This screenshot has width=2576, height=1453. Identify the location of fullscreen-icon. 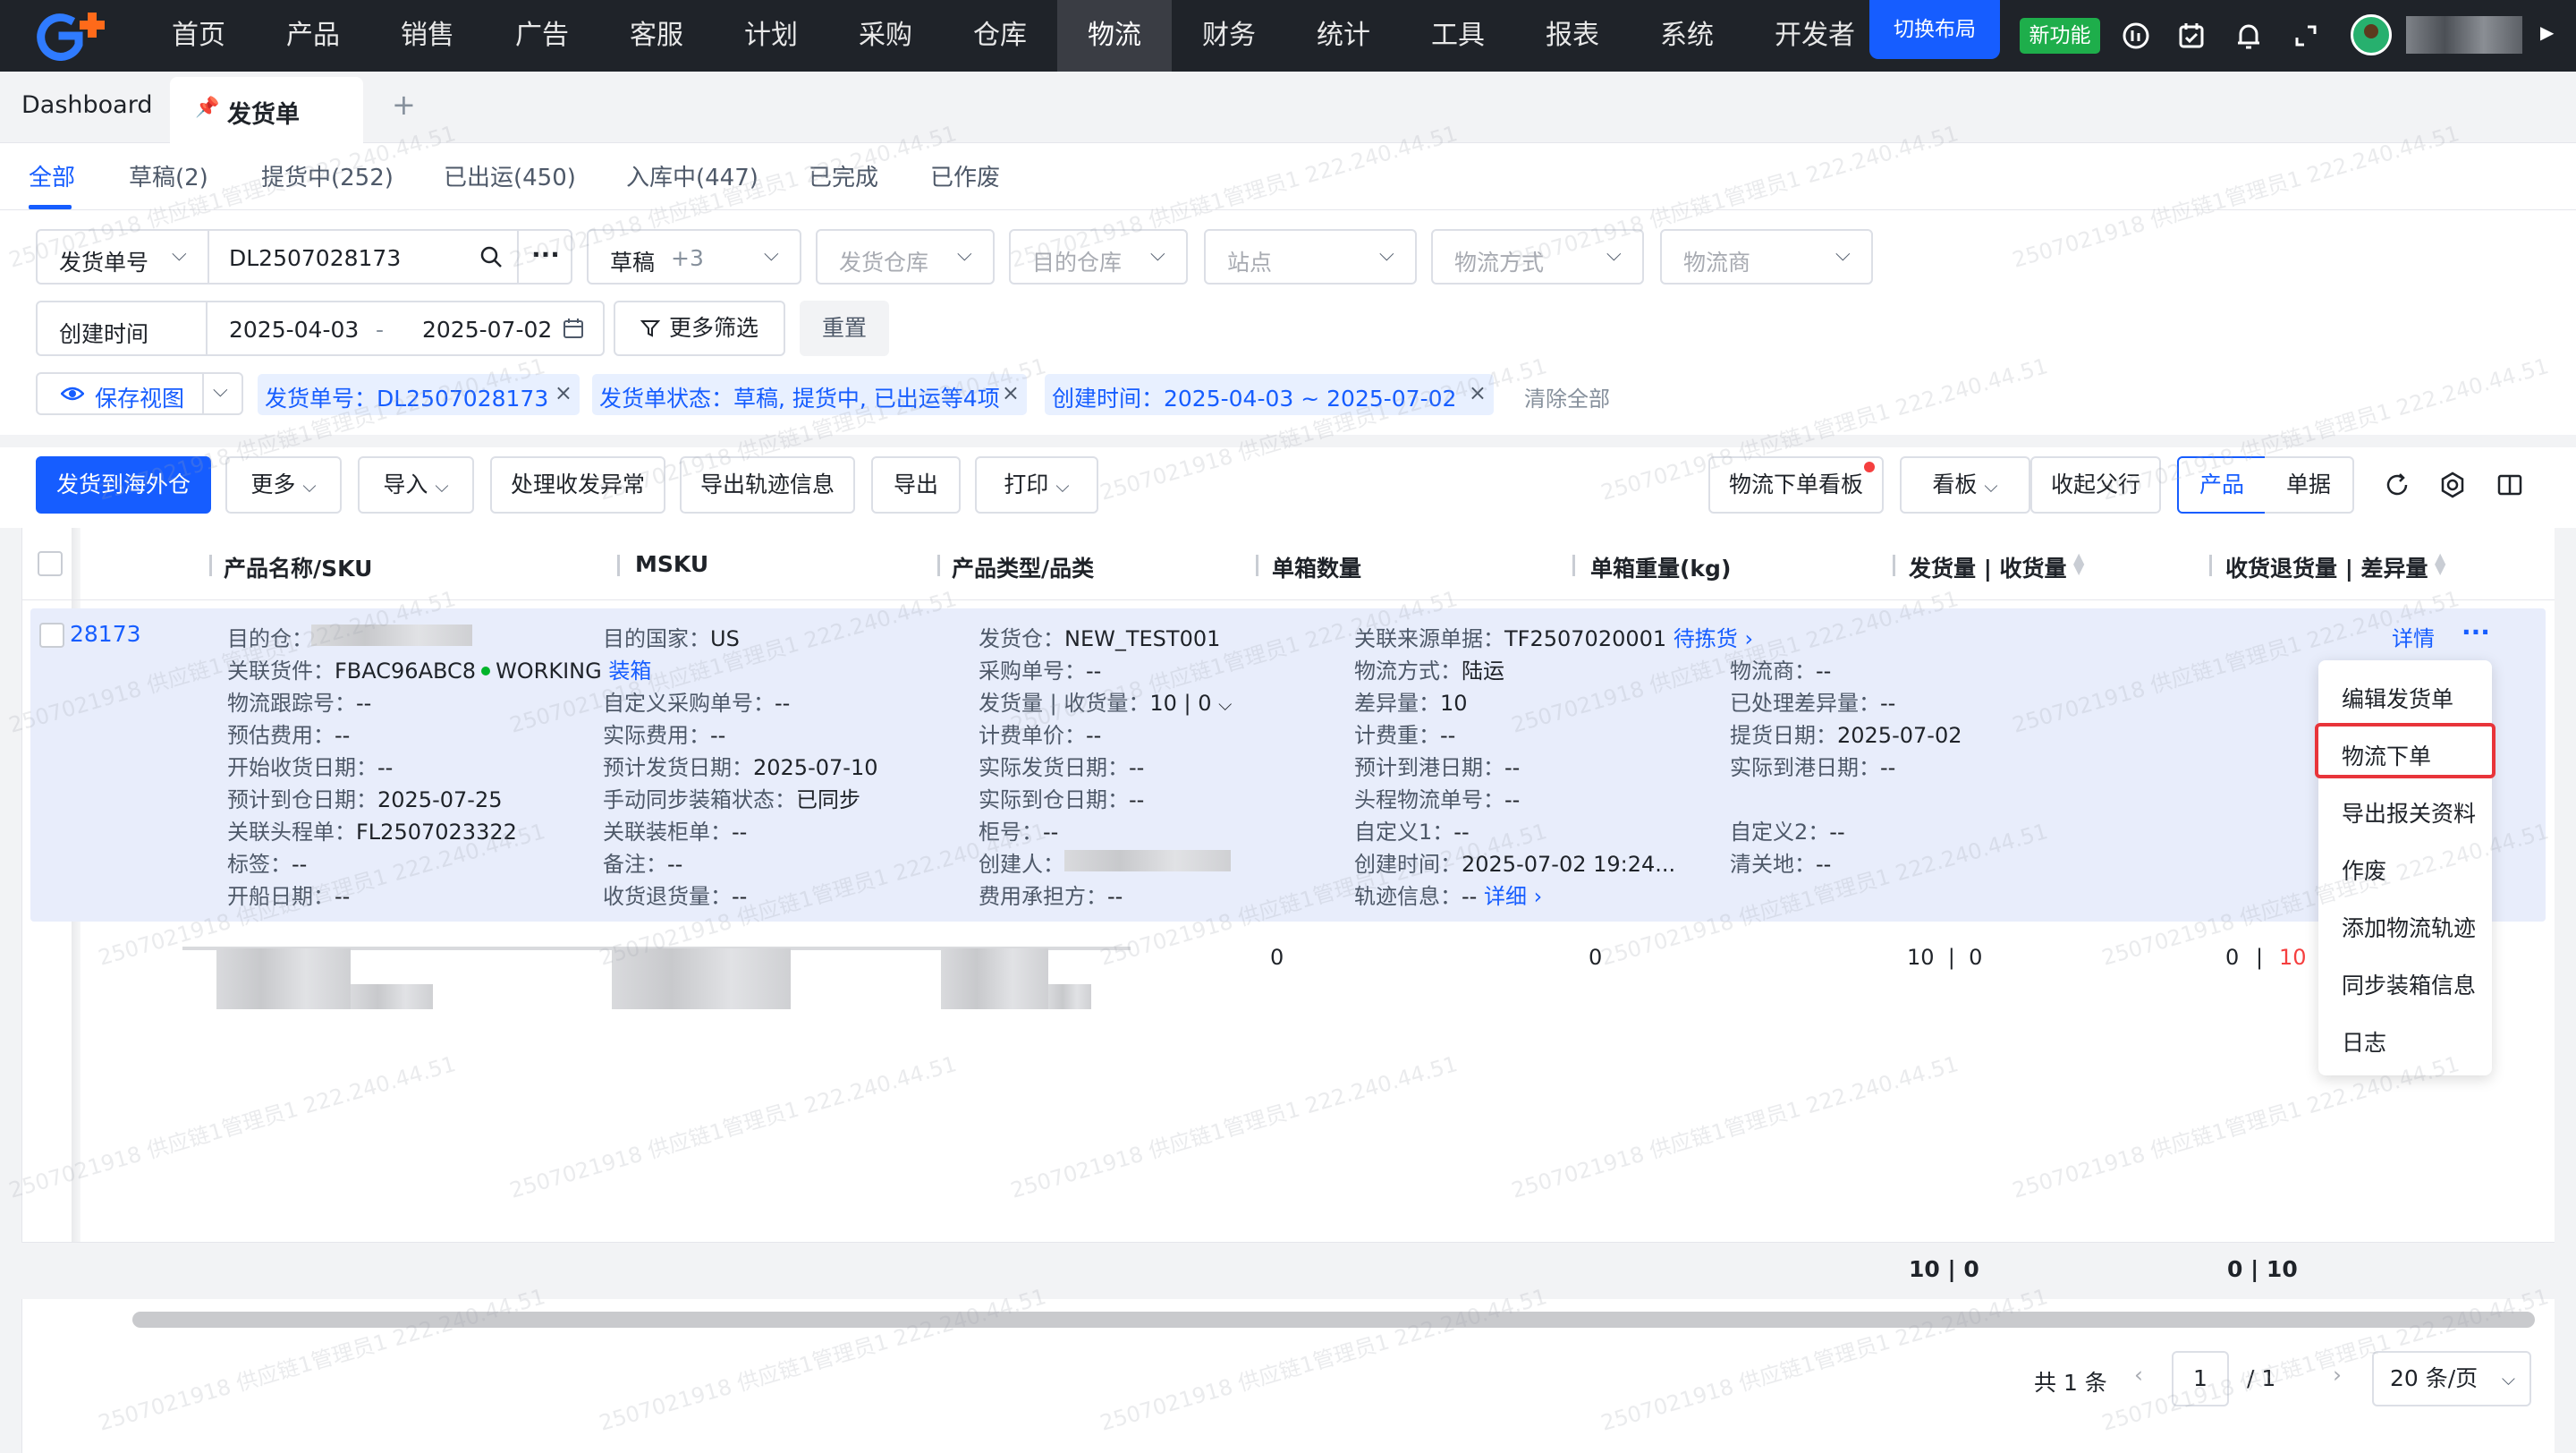
(2306, 36).